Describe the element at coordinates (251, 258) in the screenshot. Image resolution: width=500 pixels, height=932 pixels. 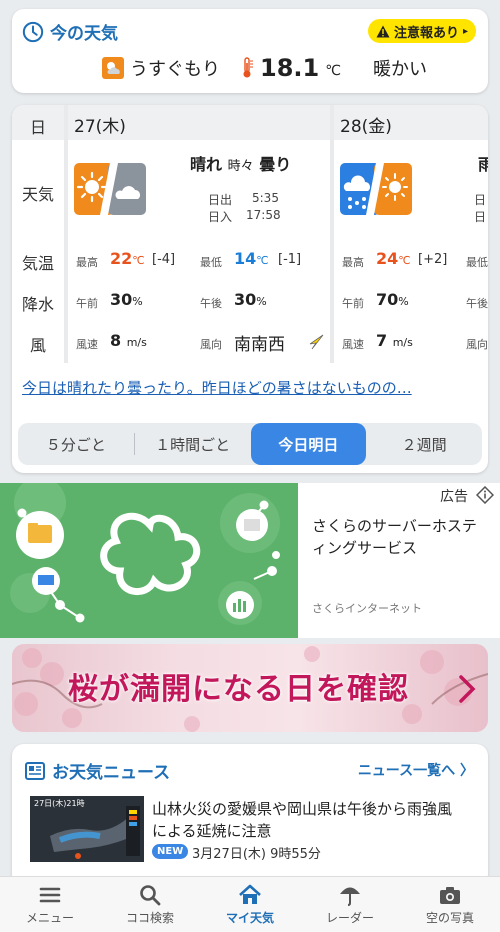
I see `day1-min-temp: 14℃` at that location.